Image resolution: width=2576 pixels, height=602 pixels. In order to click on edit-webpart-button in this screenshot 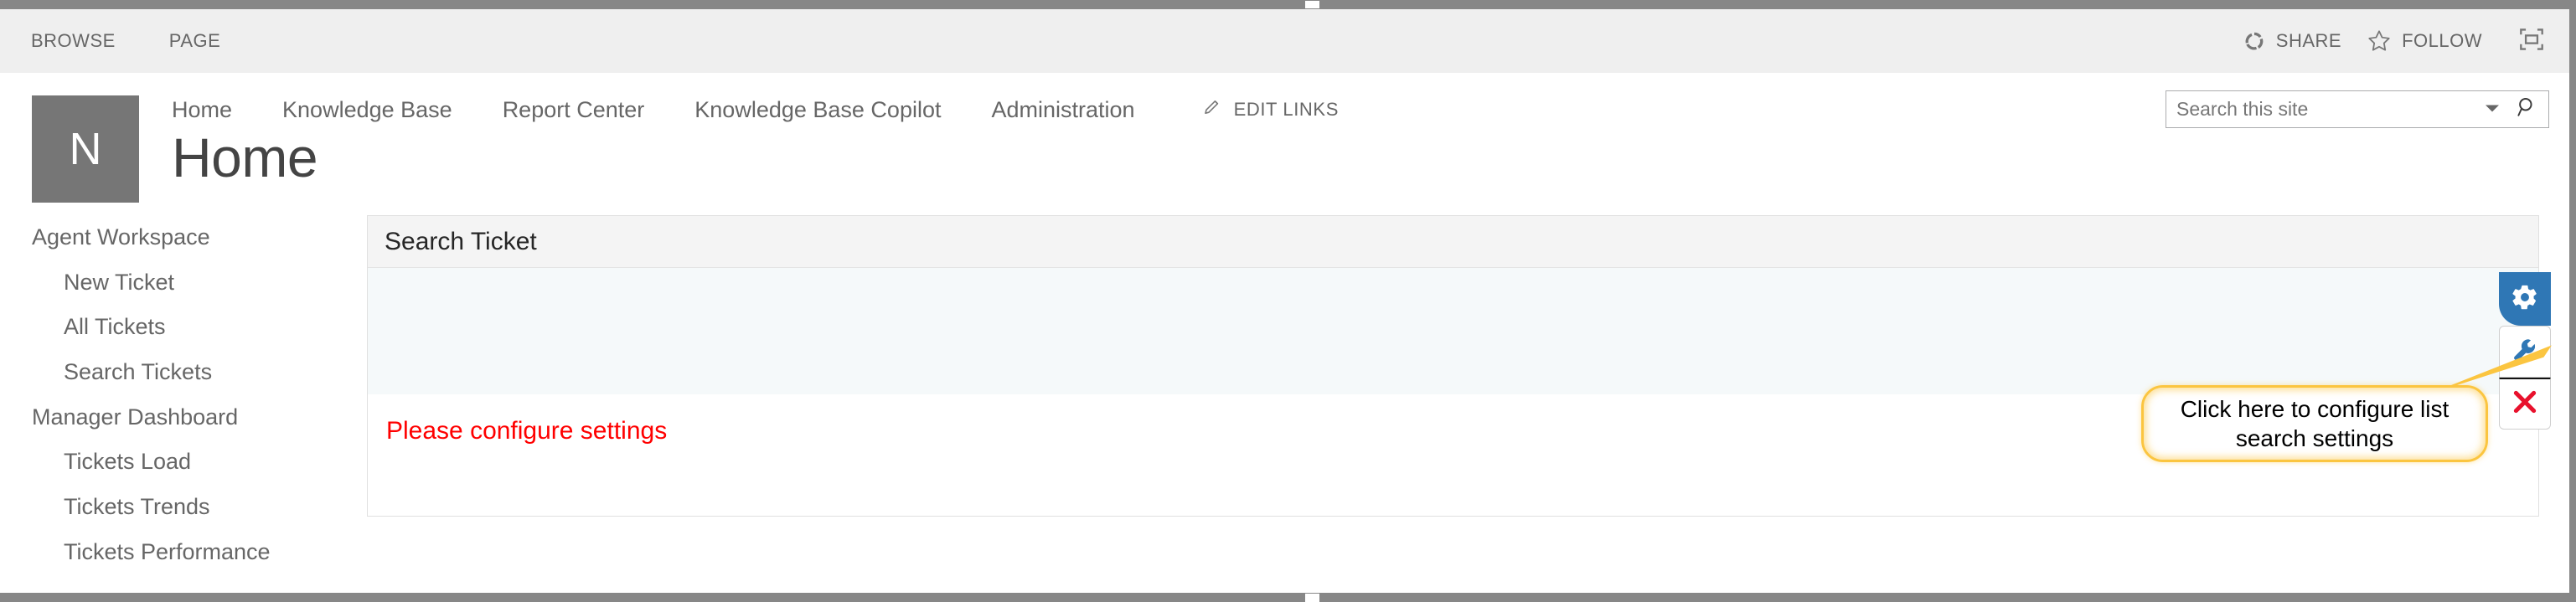, I will do `click(2525, 352)`.